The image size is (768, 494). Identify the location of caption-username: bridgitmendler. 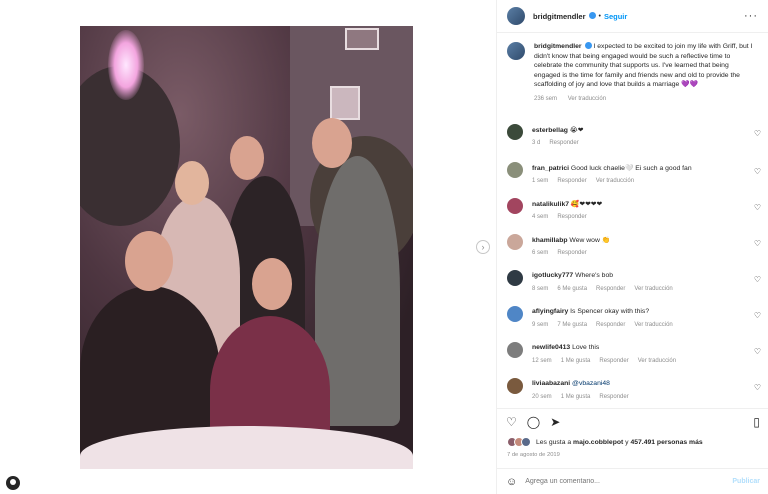
(558, 46).